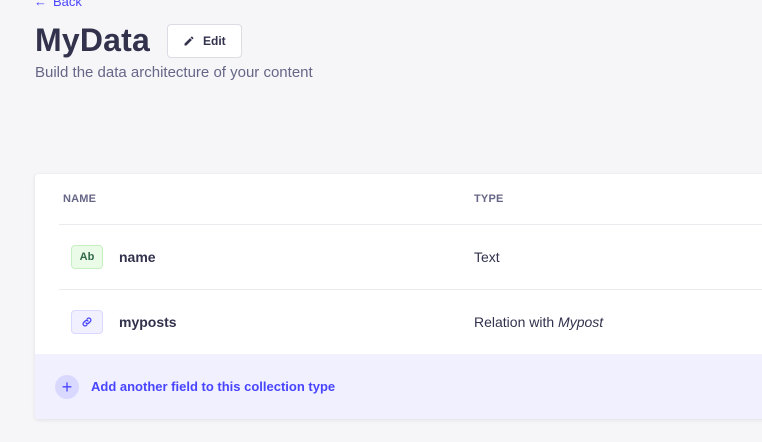 The height and width of the screenshot is (442, 762). What do you see at coordinates (67, 4) in the screenshot?
I see `back-label: Back` at bounding box center [67, 4].